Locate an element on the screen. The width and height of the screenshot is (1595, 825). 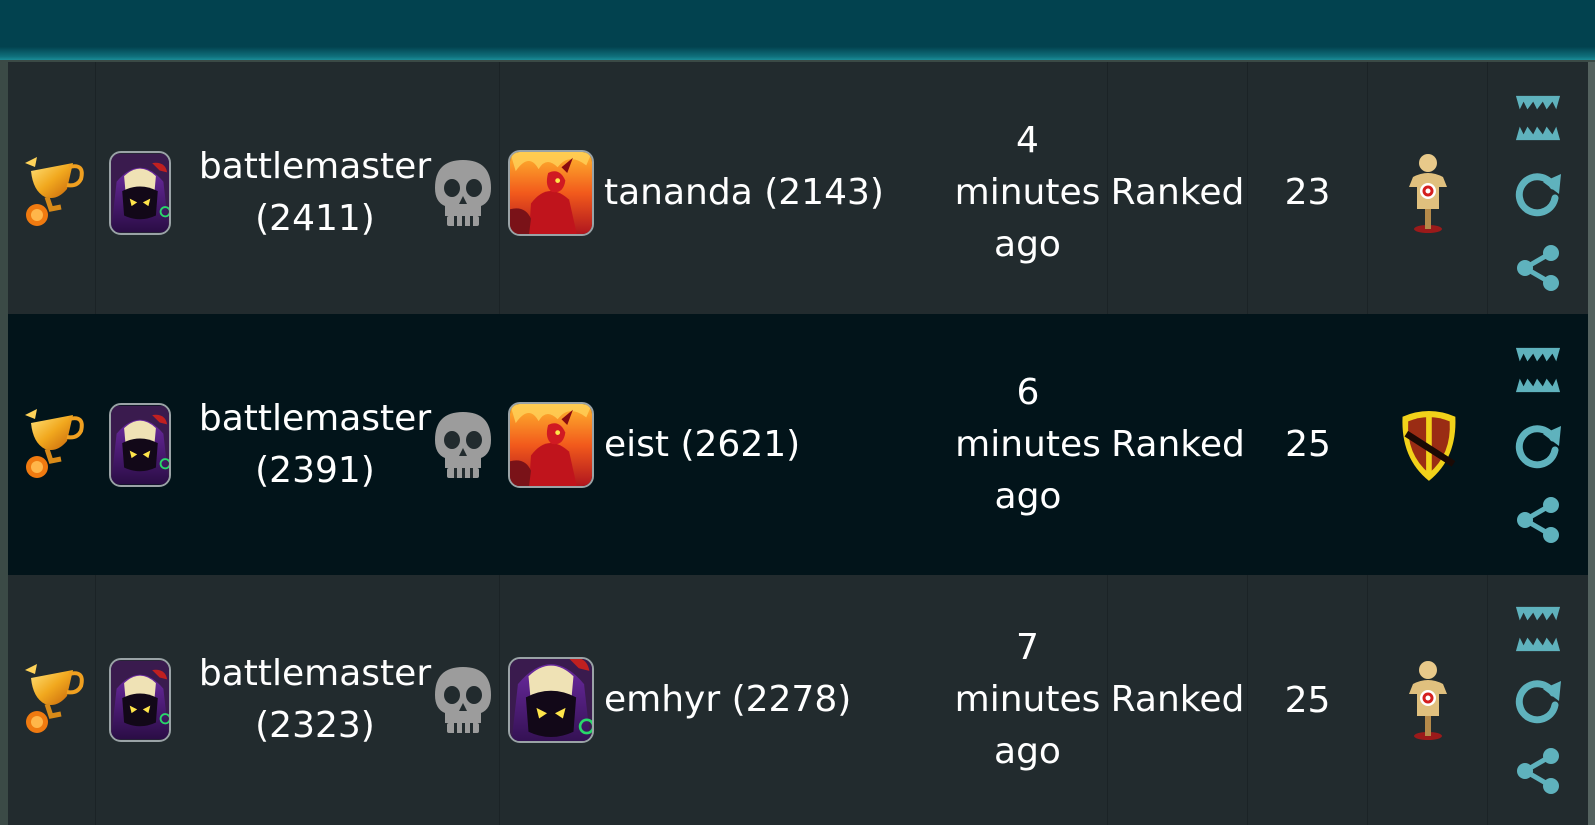
time-value: 4 is located at coordinates (1027, 140).